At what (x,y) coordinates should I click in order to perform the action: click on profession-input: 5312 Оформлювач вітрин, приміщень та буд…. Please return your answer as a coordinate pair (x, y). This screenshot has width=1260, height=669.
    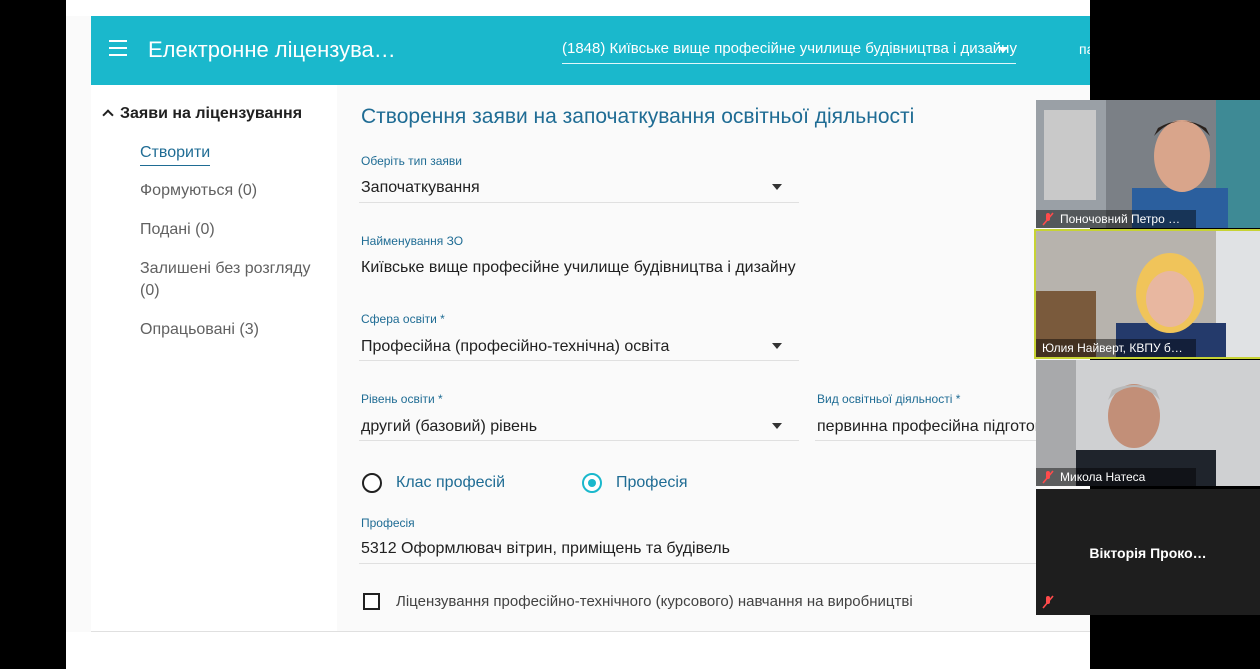
    Looking at the image, I should click on (681, 549).